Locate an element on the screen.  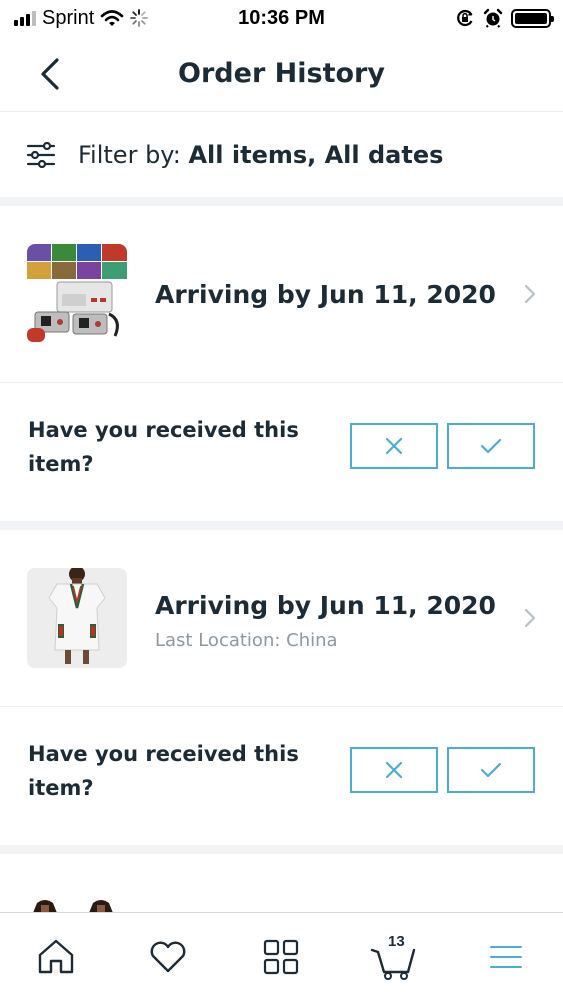
page-title: Order History is located at coordinates (281, 73).